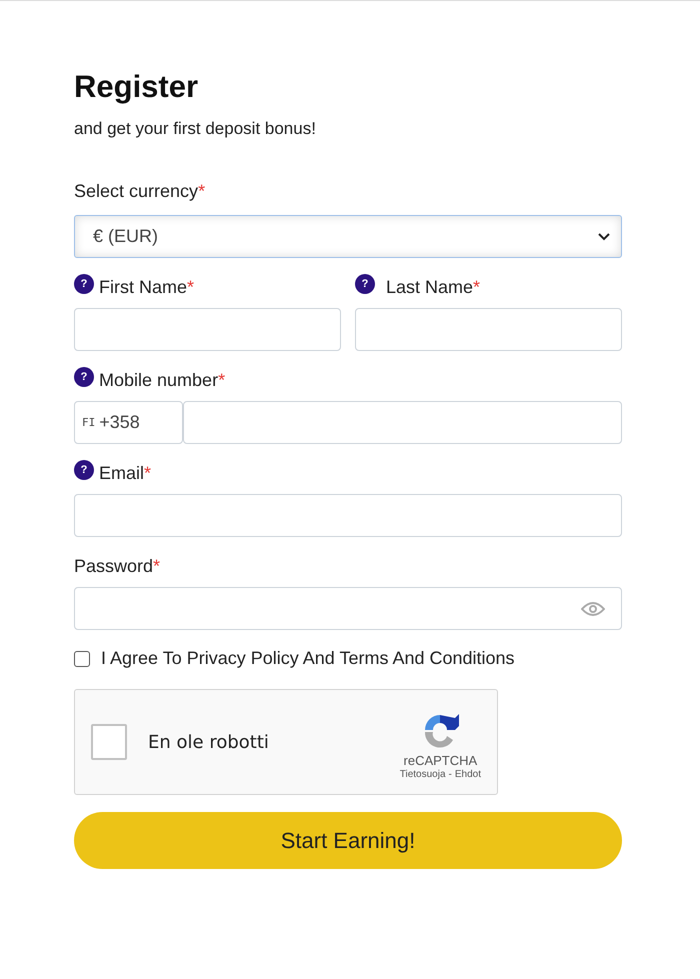 This screenshot has height=979, width=700. Describe the element at coordinates (593, 608) in the screenshot. I see `eye-icon` at that location.